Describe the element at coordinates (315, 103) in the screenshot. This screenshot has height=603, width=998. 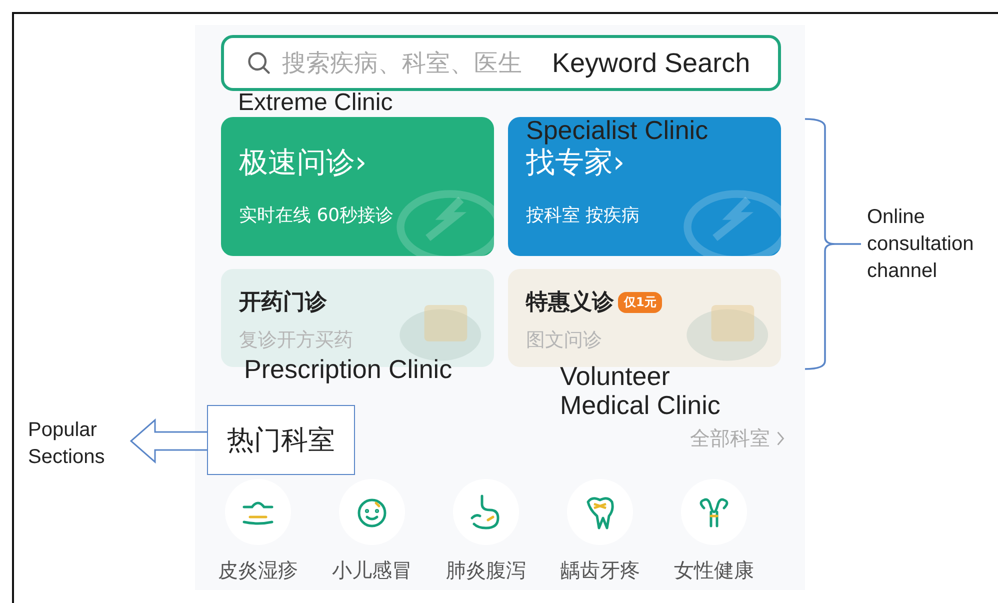
I see `annotation-text: Extreme Clinic` at that location.